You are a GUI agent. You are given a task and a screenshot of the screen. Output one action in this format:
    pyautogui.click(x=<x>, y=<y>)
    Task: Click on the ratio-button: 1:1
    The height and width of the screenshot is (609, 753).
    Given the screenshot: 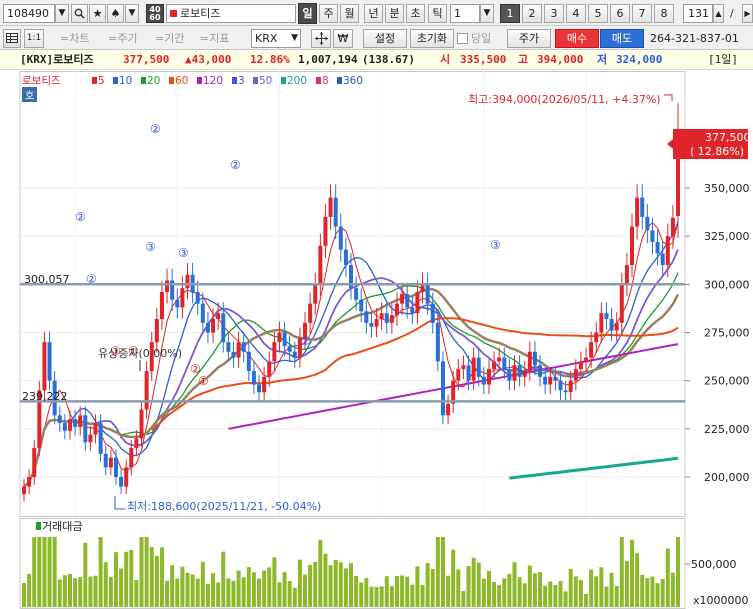 What is the action you would take?
    pyautogui.click(x=34, y=38)
    